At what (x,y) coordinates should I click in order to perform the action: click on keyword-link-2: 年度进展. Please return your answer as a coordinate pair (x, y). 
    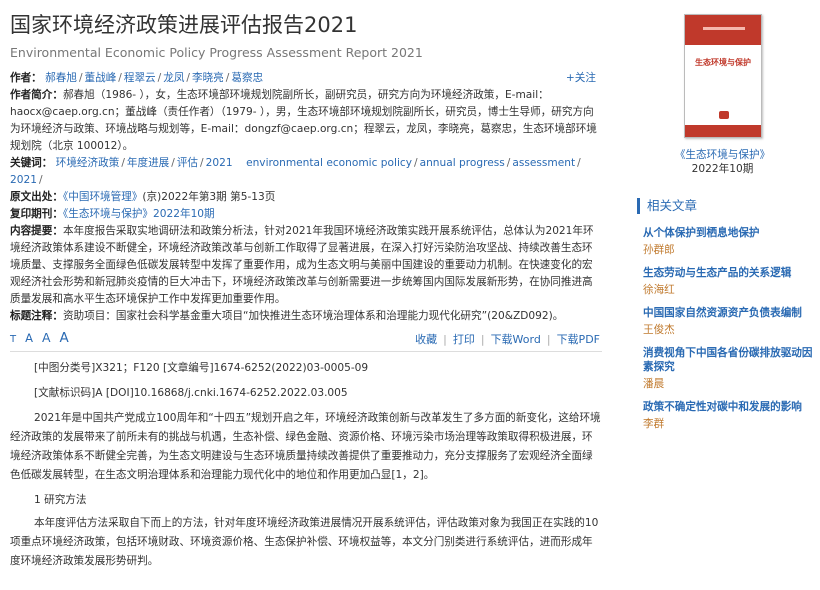
    Looking at the image, I should click on (148, 163).